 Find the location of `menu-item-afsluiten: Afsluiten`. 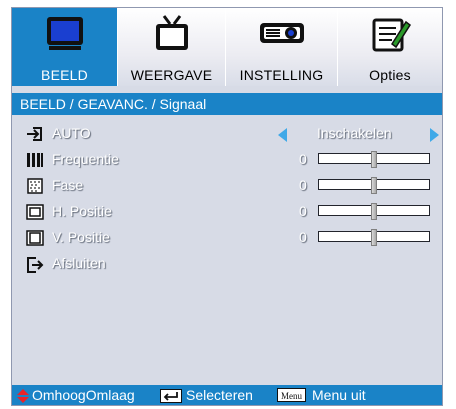

menu-item-afsluiten: Afsluiten is located at coordinates (227, 264).